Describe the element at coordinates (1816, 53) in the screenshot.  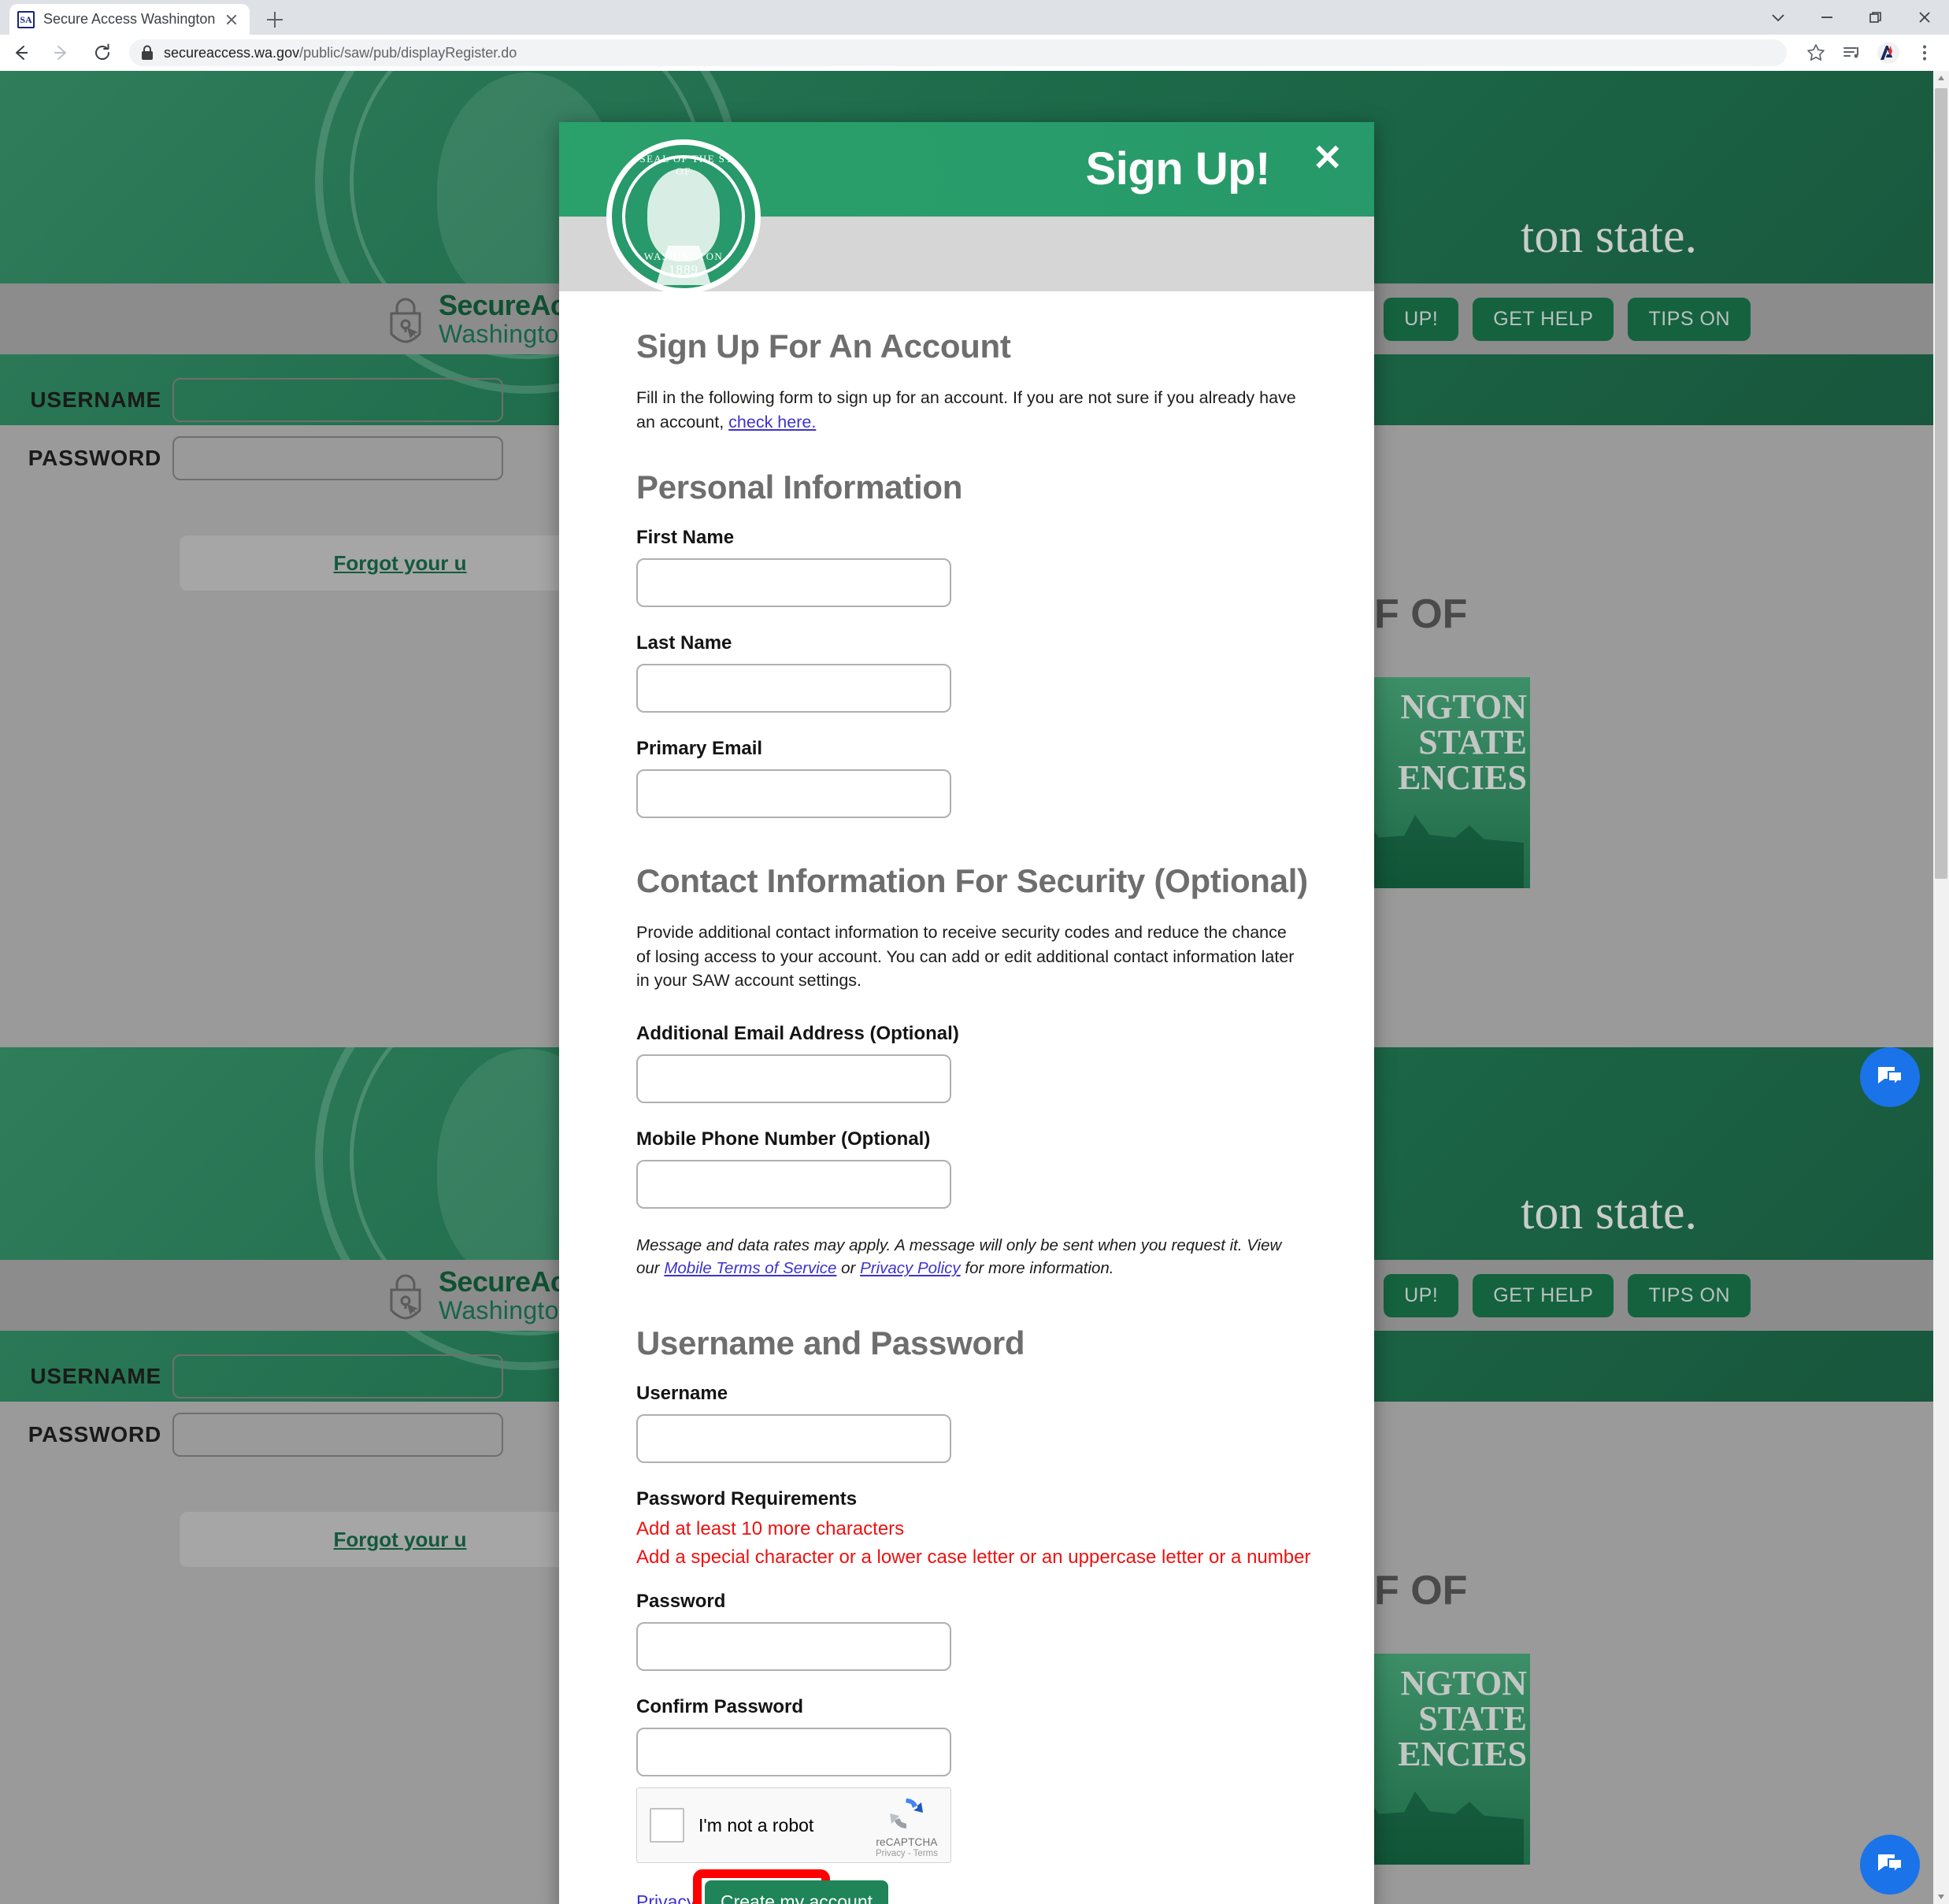
I see `bookmark-star-icon` at that location.